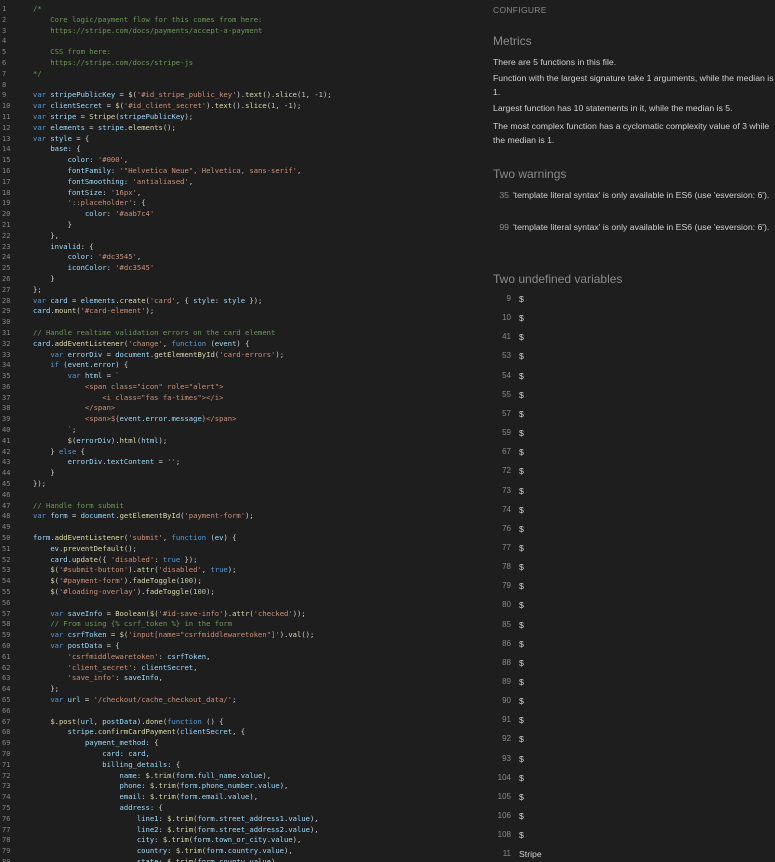 The image size is (775, 862). What do you see at coordinates (633, 552) in the screenshot?
I see `undefined-item: 77 $` at bounding box center [633, 552].